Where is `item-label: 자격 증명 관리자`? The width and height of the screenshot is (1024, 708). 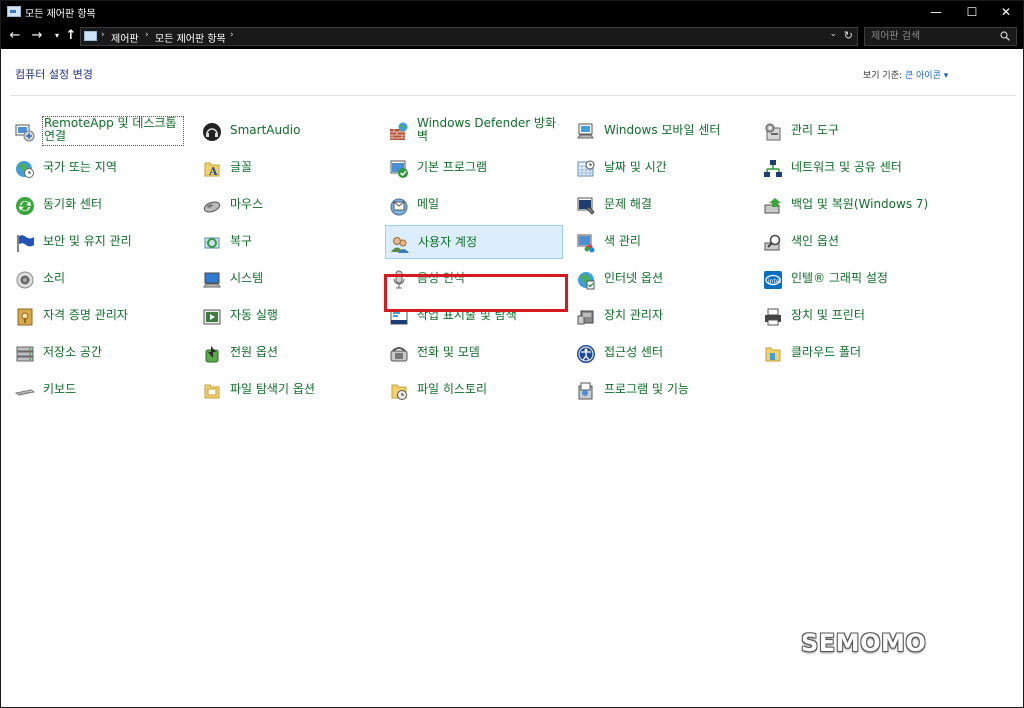 item-label: 자격 증명 관리자 is located at coordinates (85, 315).